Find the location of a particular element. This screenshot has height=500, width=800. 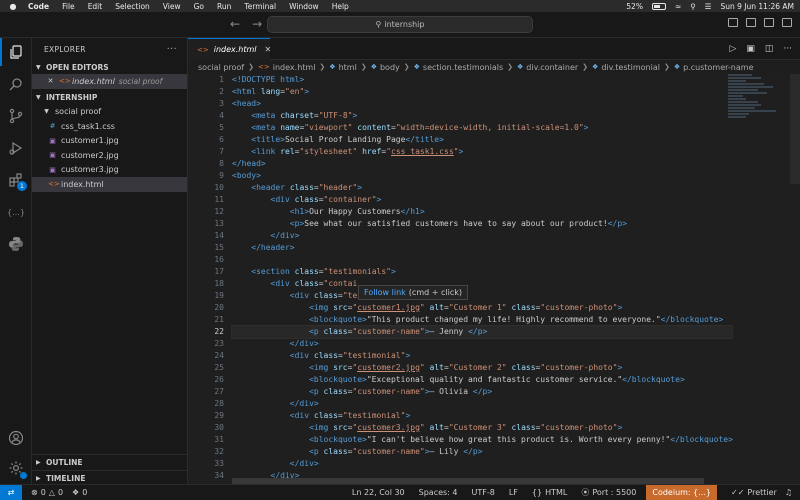

image-link: customer2.jpg is located at coordinates (388, 367).